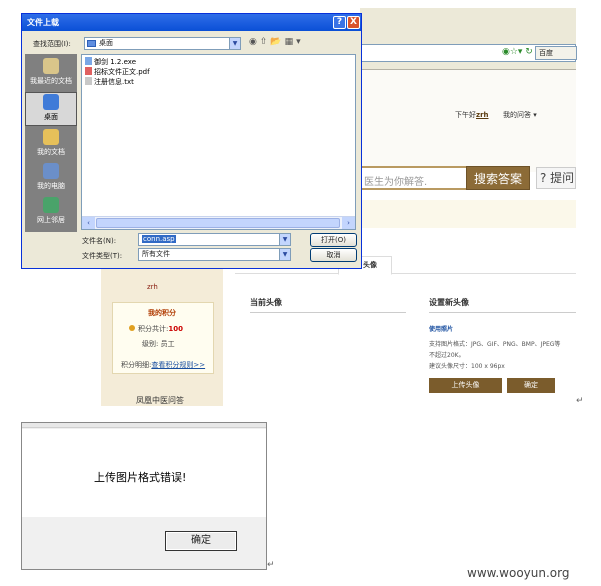 This screenshot has width=601, height=586. Describe the element at coordinates (51, 171) in the screenshot. I see `my-computer-icon` at that location.